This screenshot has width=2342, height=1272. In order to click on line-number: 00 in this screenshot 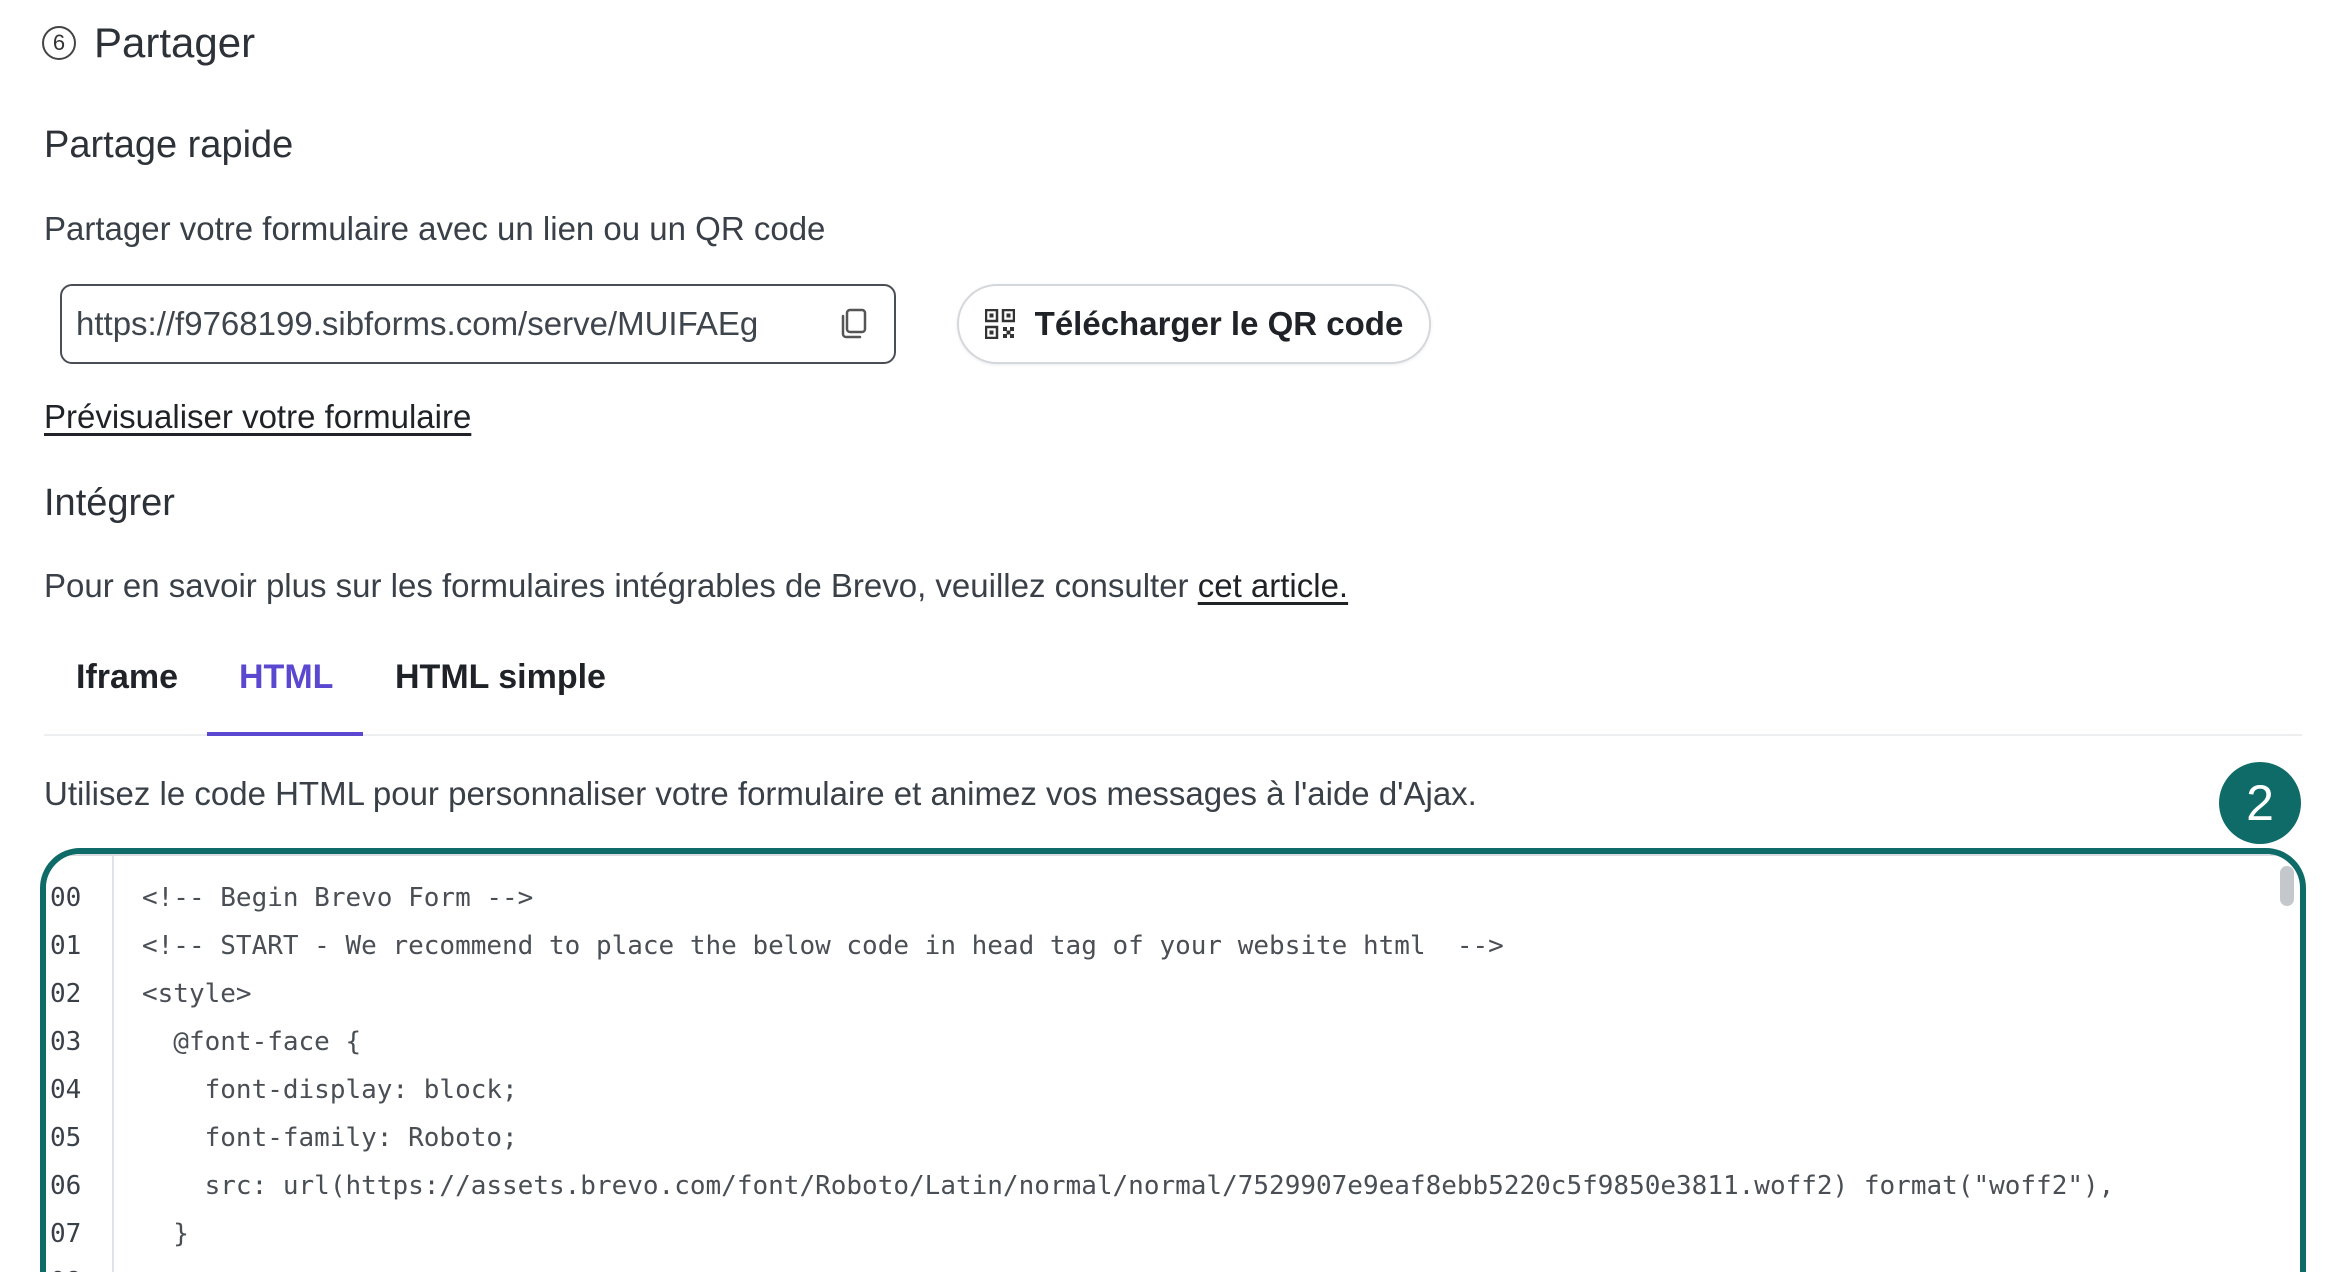, I will do `click(66, 898)`.